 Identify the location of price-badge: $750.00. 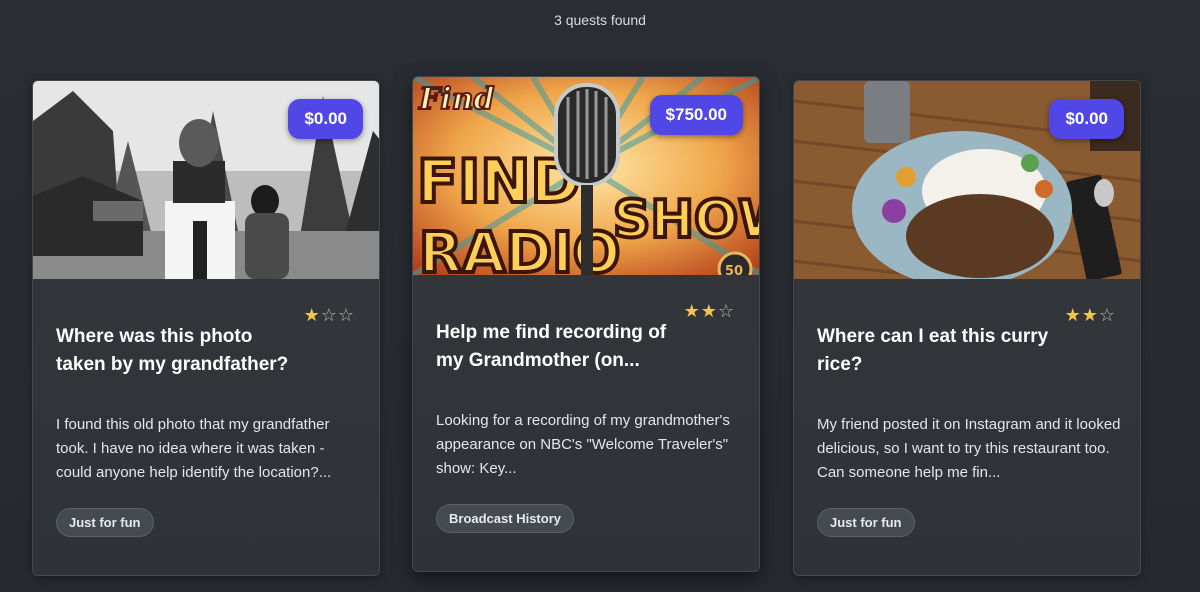
(696, 115).